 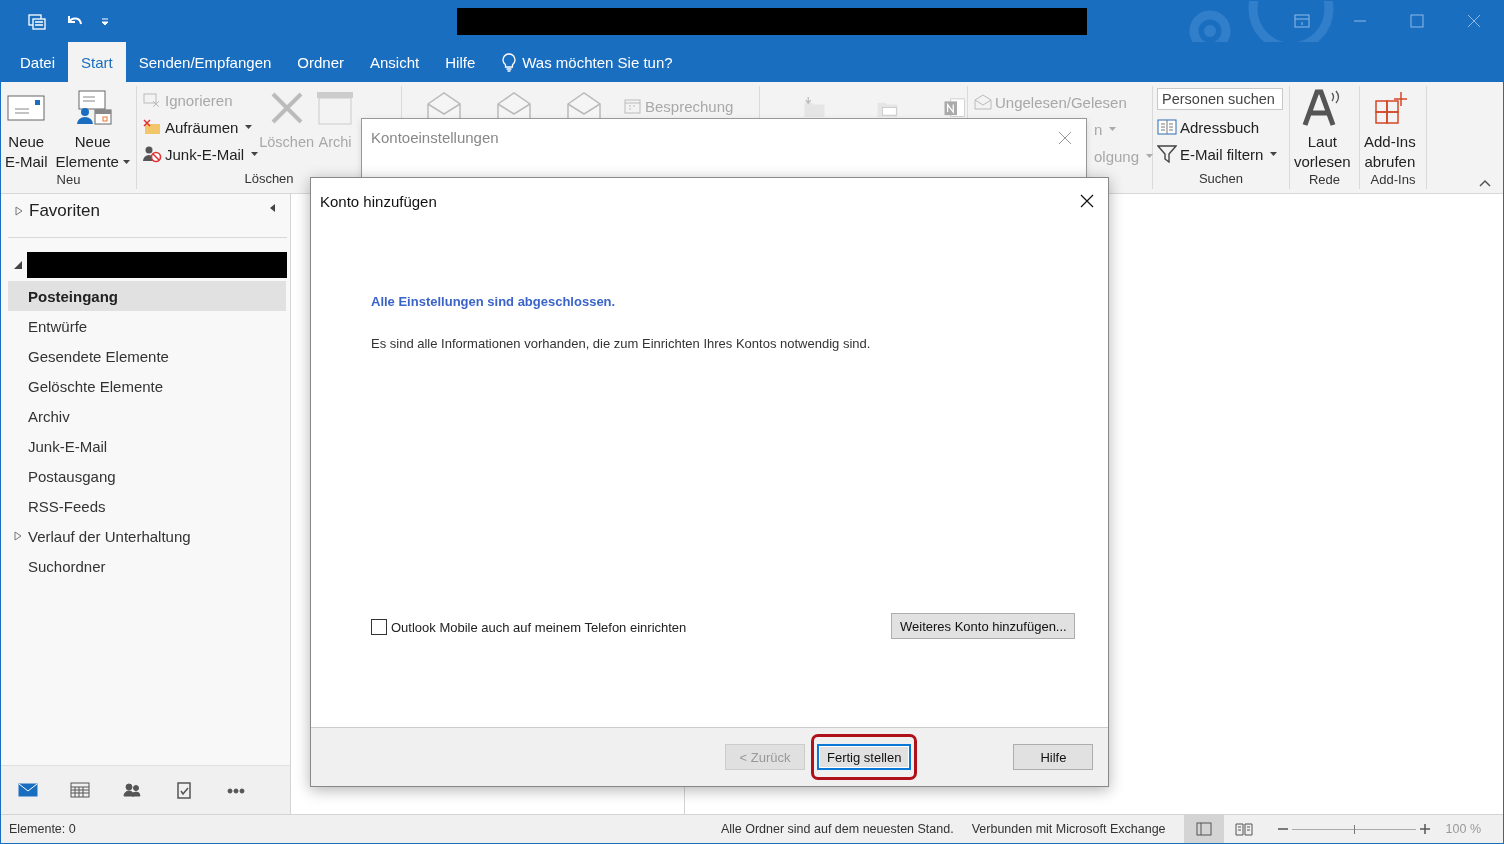 I want to click on ribbon-button: Neue E-Mail, so click(x=26, y=130).